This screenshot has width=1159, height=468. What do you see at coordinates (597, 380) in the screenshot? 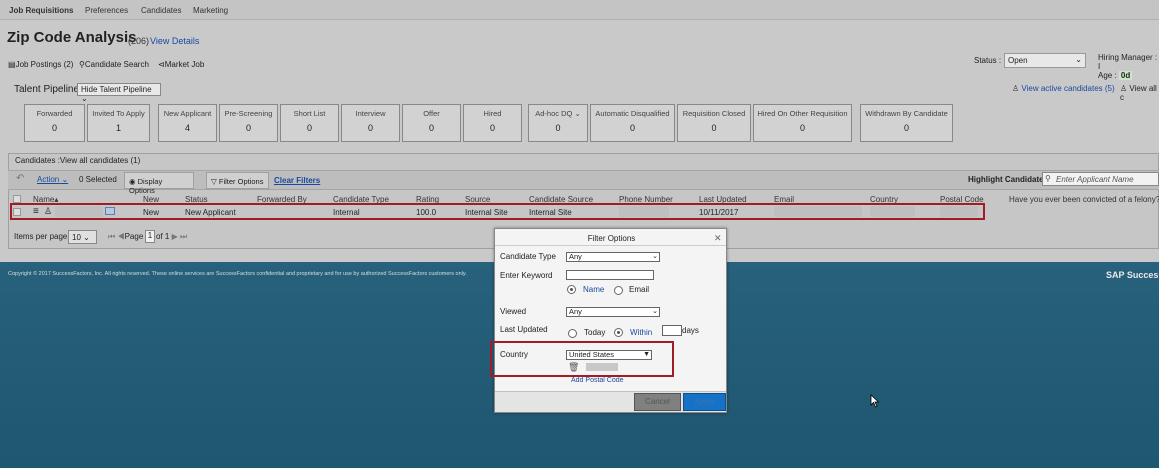
I see `add-postal-code-link: Add Postal Code` at bounding box center [597, 380].